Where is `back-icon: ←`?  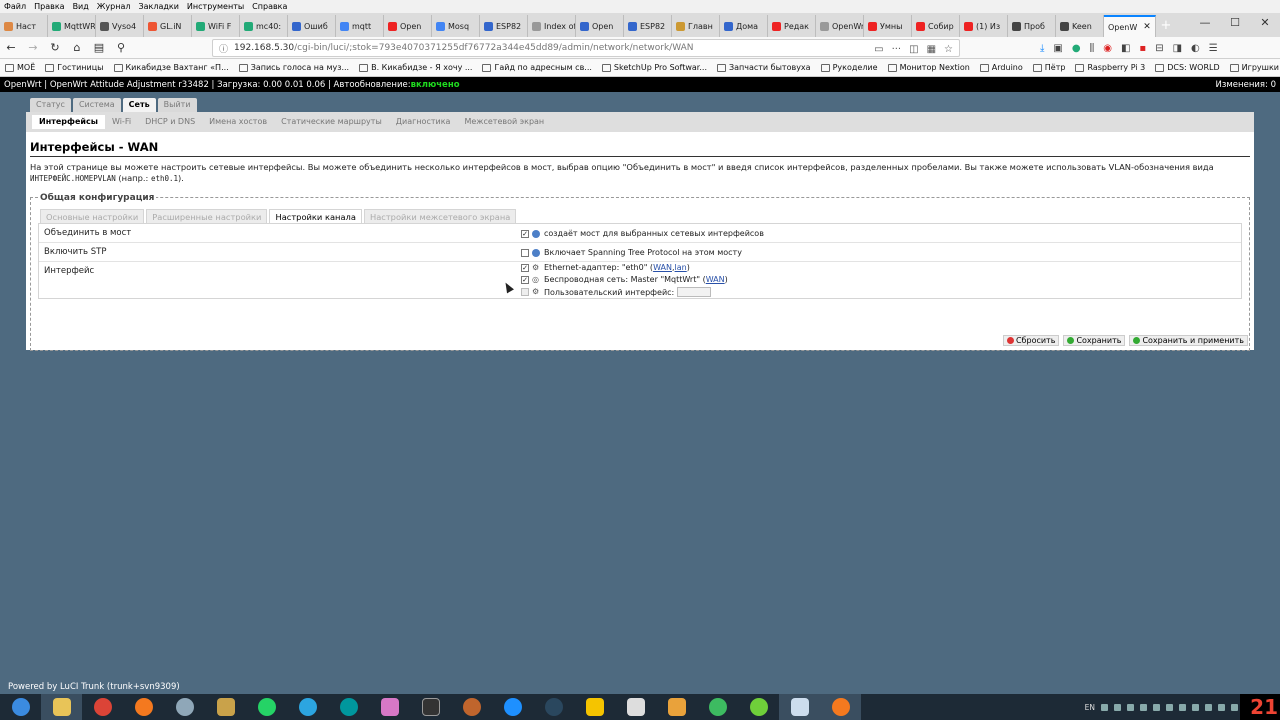
back-icon: ← is located at coordinates (11, 47).